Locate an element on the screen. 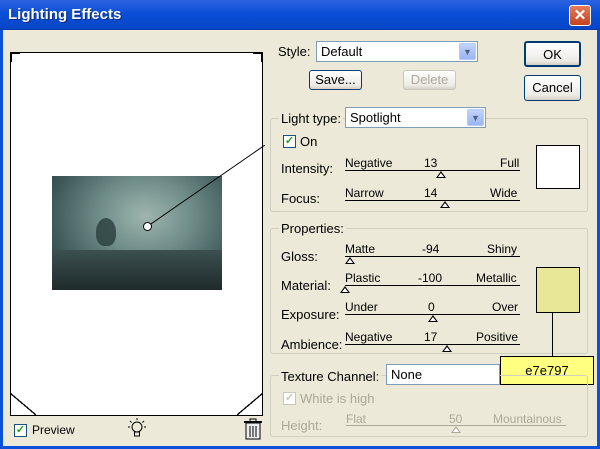  focus-value: 14 is located at coordinates (431, 193).